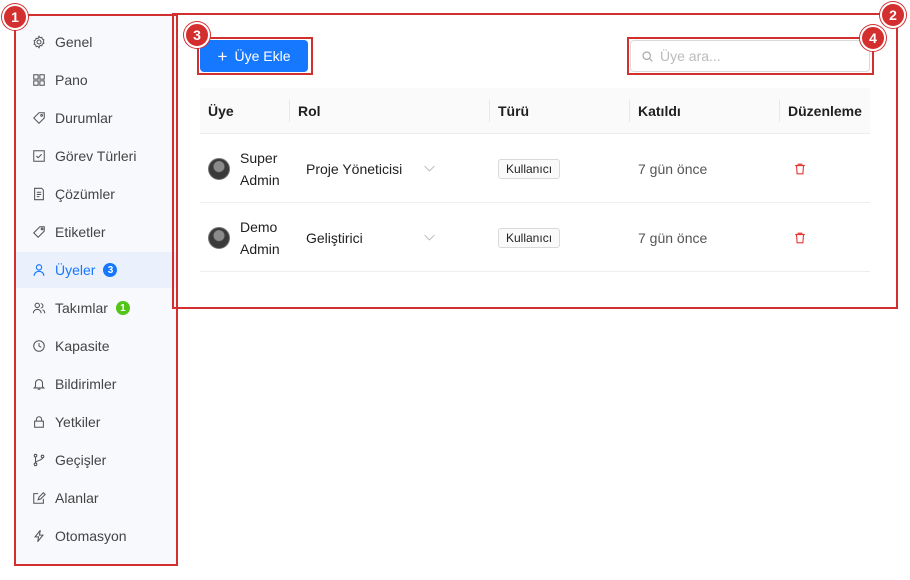 This screenshot has width=910, height=580. Describe the element at coordinates (110, 270) in the screenshot. I see `count-badge: 3` at that location.